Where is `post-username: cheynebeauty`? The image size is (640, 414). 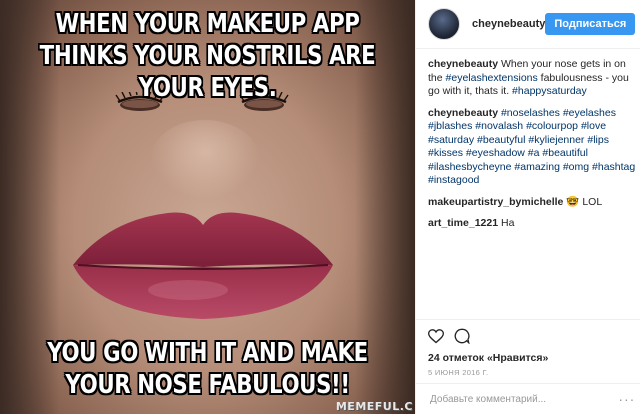
post-username: cheynebeauty is located at coordinates (508, 24).